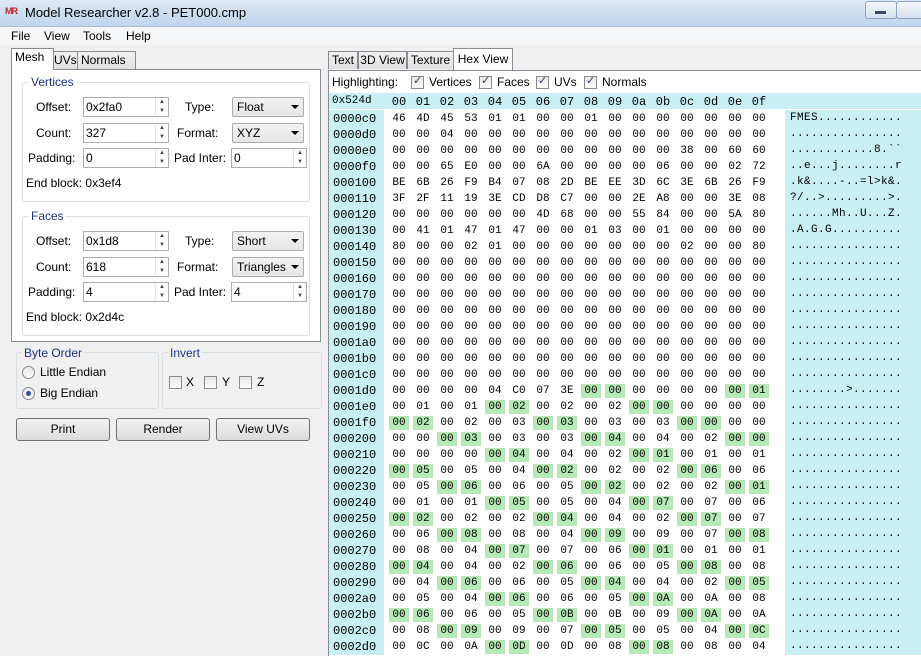  Describe the element at coordinates (106, 60) in the screenshot. I see `tab-normals: Normals` at that location.